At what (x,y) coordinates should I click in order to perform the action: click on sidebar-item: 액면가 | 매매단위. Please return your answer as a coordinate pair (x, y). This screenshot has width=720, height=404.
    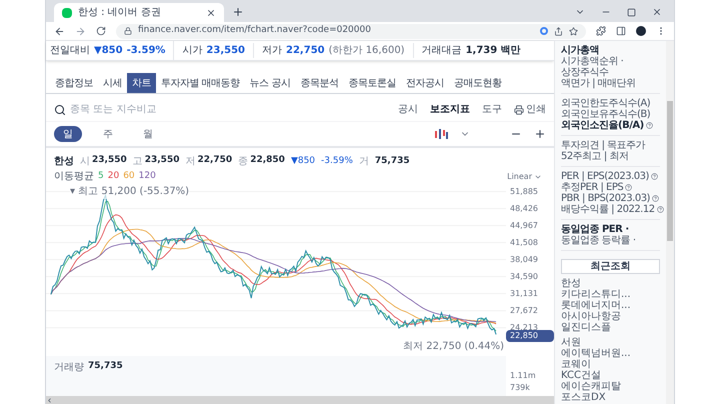
    Looking at the image, I should click on (598, 83).